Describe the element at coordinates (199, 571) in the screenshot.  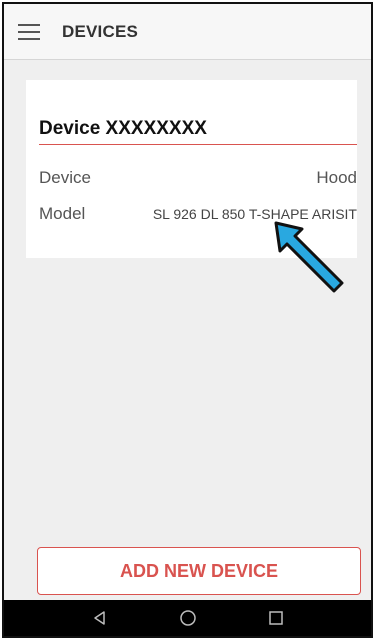
I see `add-new-device-button: ADD NEW DEVICE` at that location.